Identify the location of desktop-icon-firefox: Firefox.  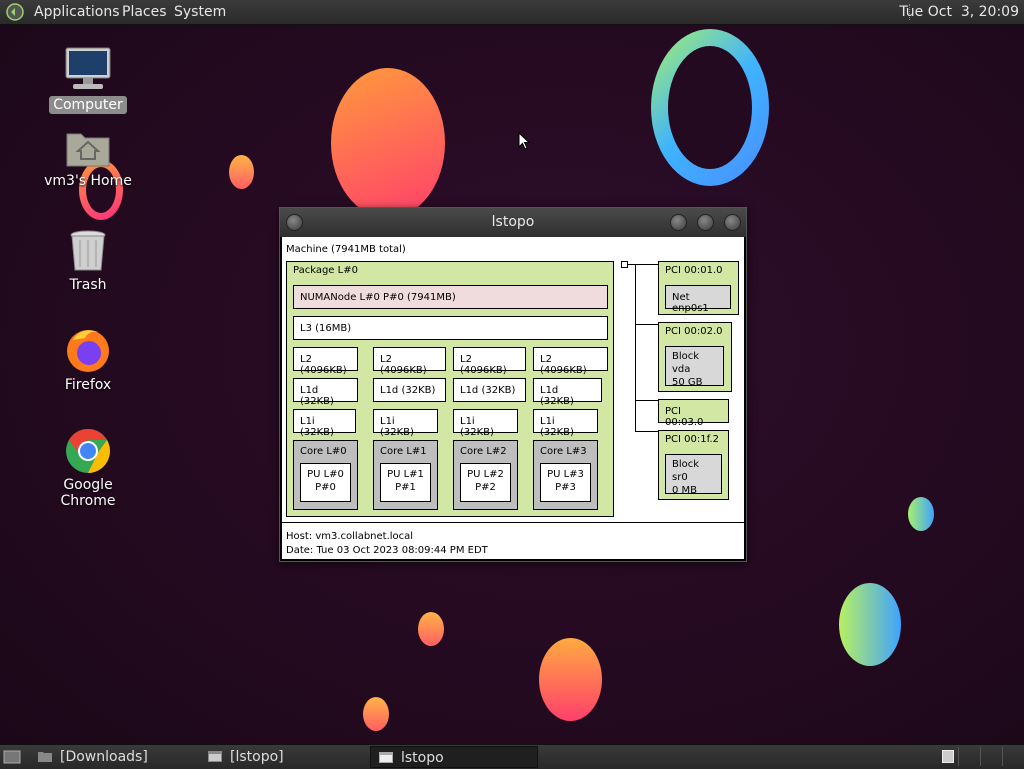
(88, 360).